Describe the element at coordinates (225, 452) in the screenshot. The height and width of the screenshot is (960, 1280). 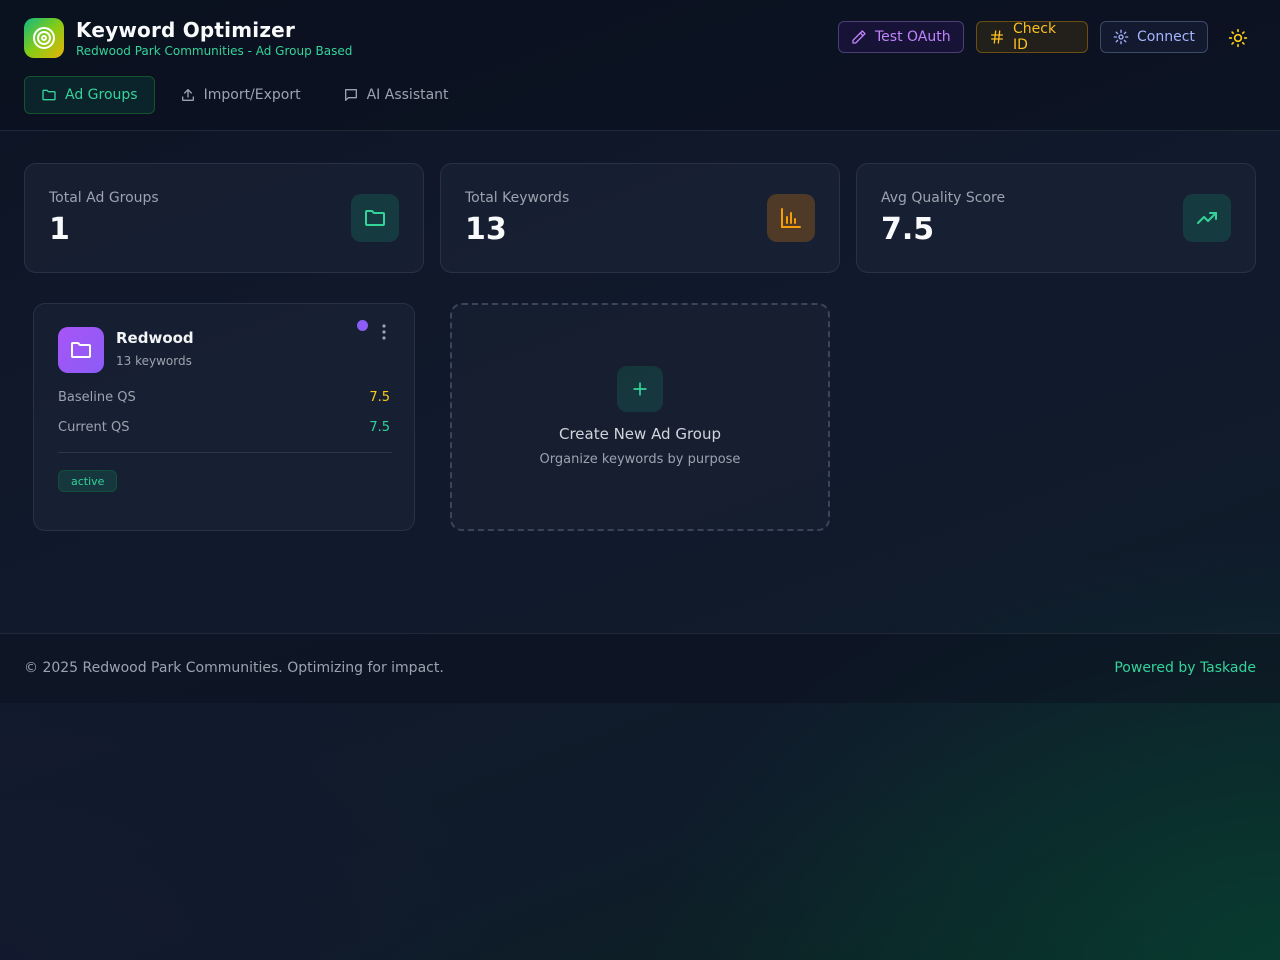
I see `divider` at that location.